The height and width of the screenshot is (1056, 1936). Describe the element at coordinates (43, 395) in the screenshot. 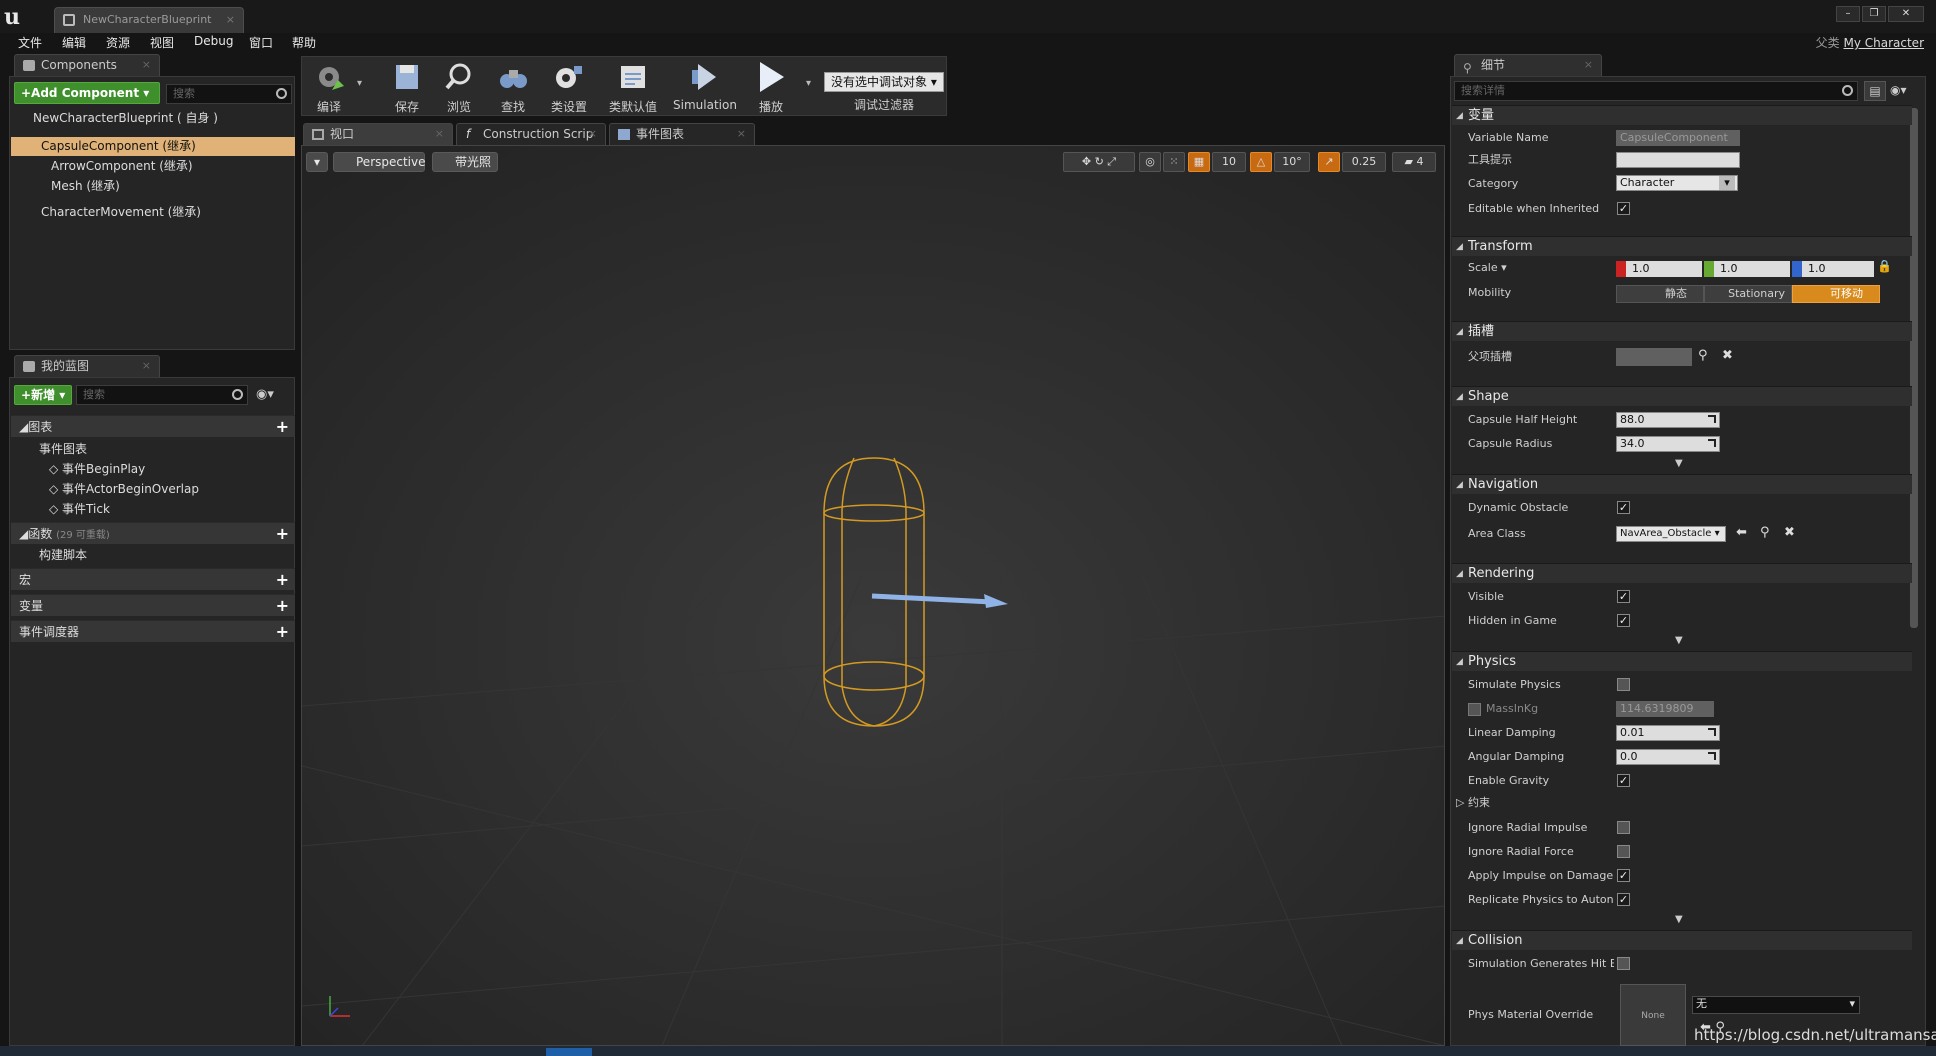

I see `add-new-button: +新增 ▾` at that location.